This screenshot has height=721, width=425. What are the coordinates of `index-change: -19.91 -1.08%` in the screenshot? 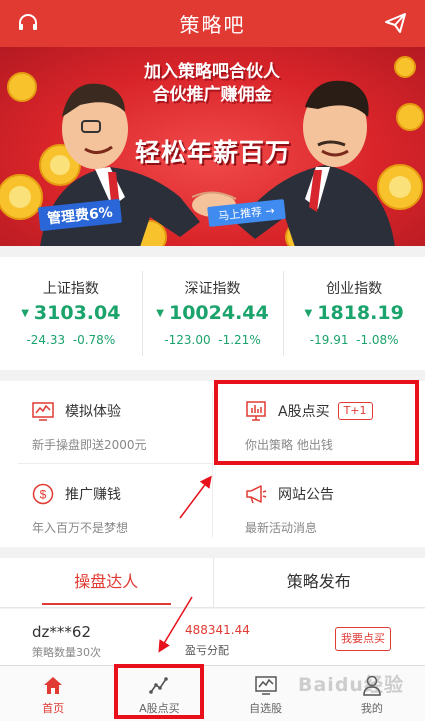 It's located at (354, 340).